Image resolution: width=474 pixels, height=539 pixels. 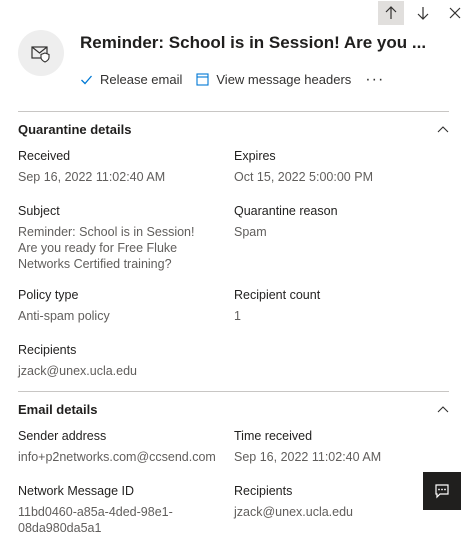 What do you see at coordinates (44, 156) in the screenshot?
I see `field-label: Received` at bounding box center [44, 156].